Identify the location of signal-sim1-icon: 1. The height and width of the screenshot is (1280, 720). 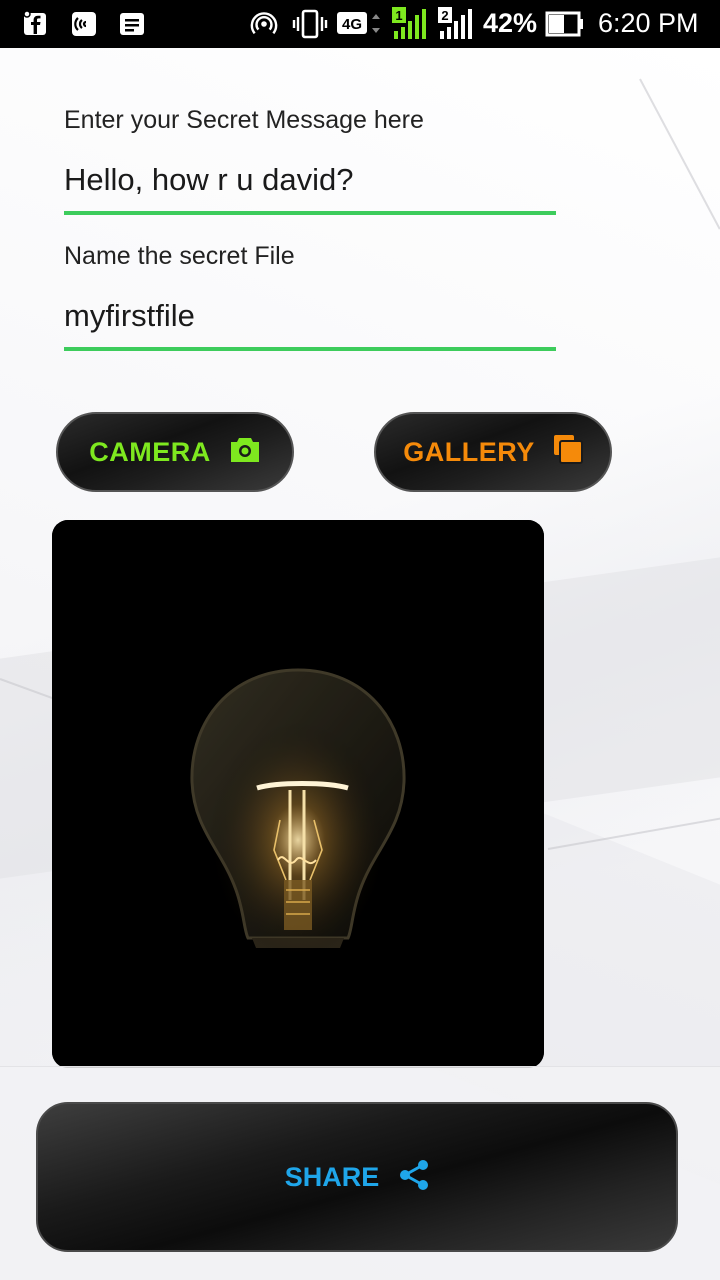
(410, 23).